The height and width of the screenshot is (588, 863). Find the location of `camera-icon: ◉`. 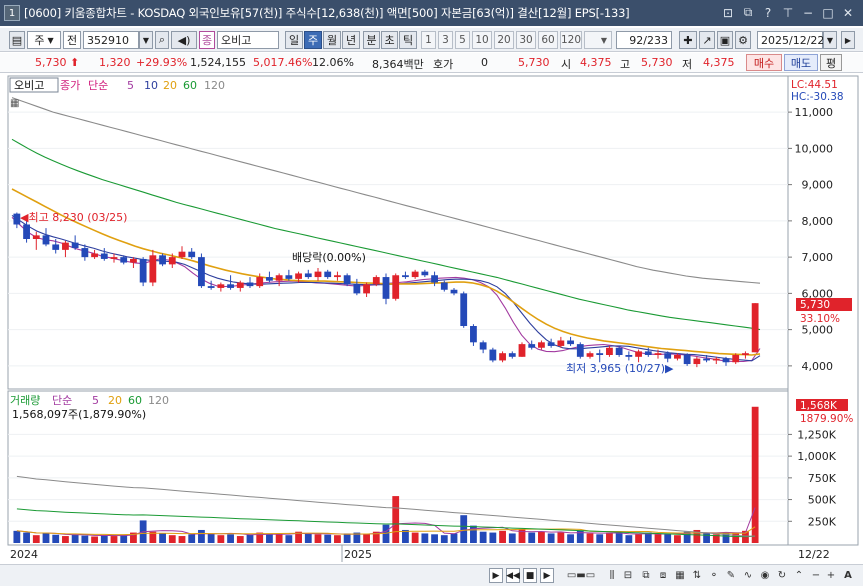

camera-icon: ◉ is located at coordinates (765, 575).